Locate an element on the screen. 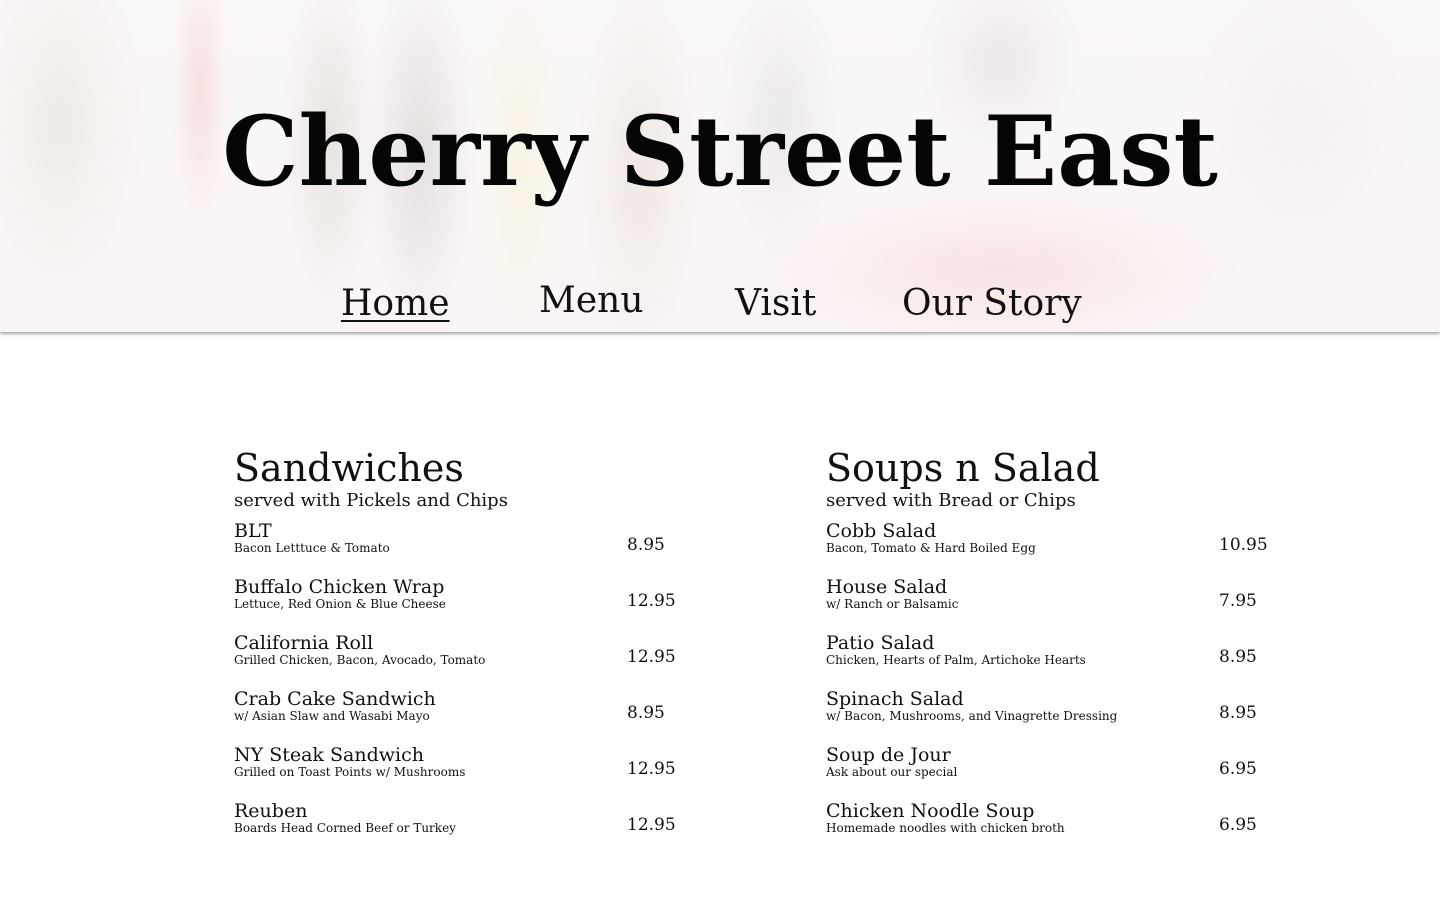  section-title: Soups n Salad is located at coordinates (963, 468).